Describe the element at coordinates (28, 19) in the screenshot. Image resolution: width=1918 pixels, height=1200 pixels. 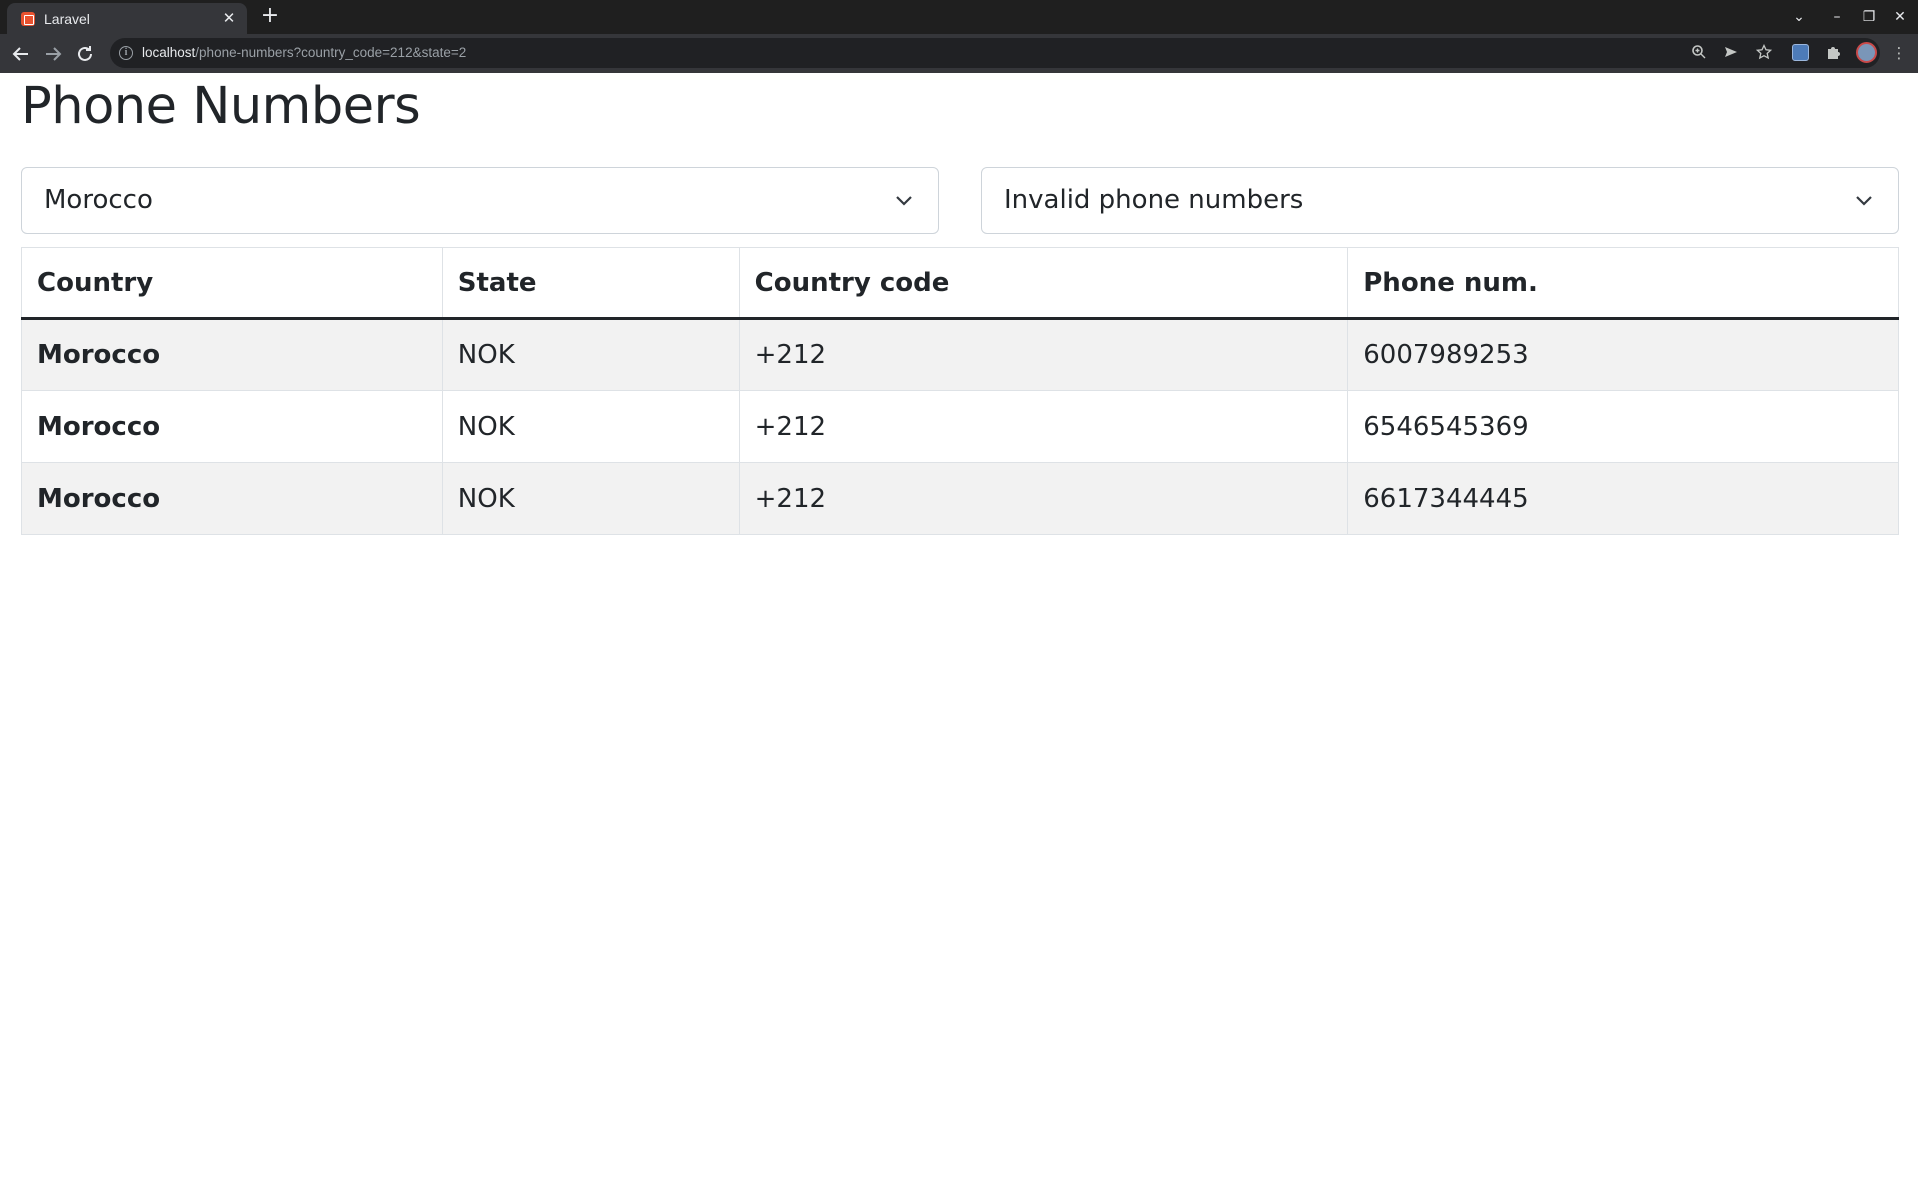
I see `laravel-favicon-icon` at that location.